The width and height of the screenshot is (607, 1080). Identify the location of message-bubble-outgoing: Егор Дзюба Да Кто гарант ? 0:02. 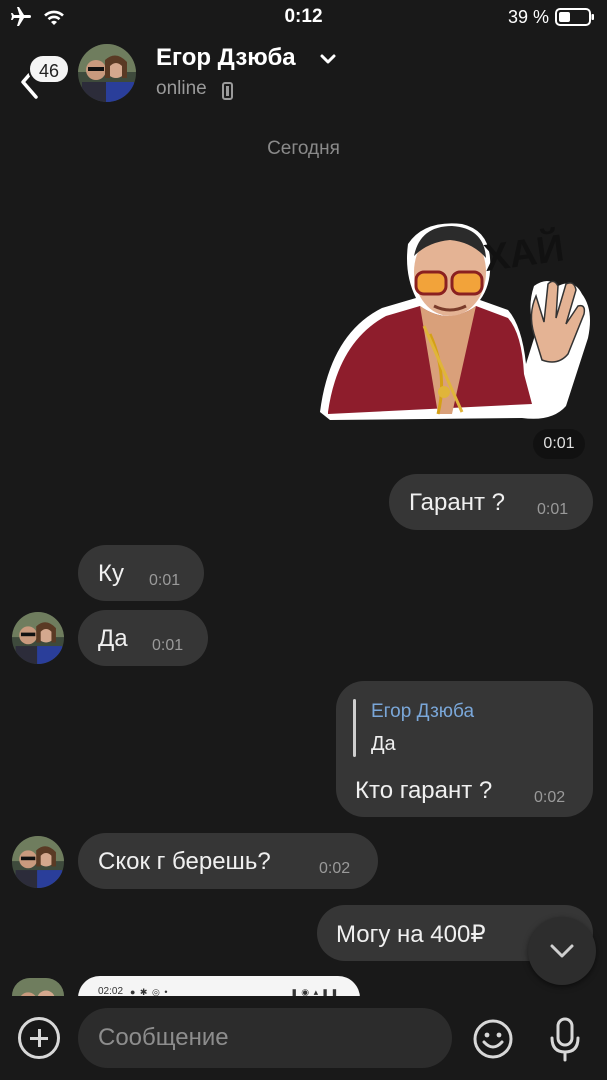
(464, 749).